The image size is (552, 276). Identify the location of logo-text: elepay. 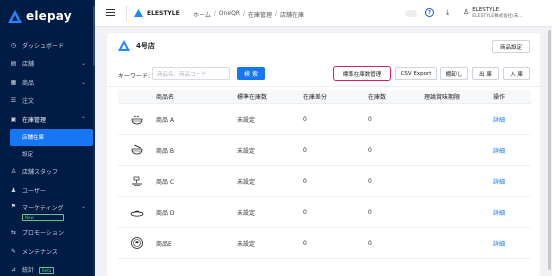
(49, 16).